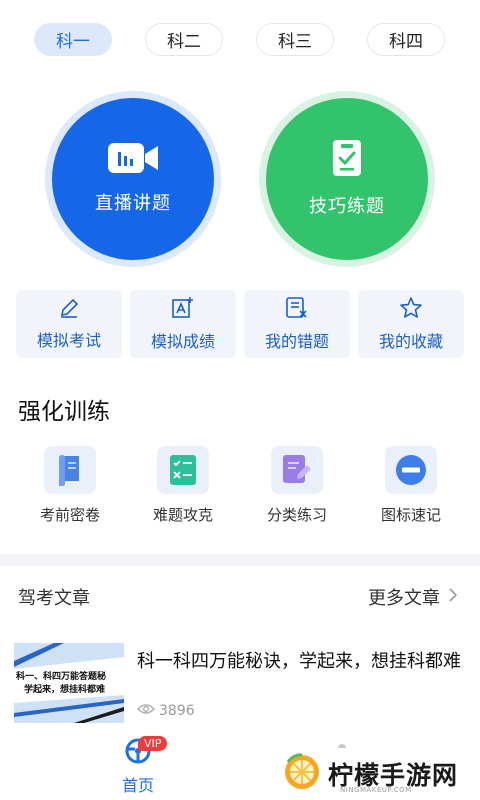  What do you see at coordinates (411, 310) in the screenshot?
I see `star-icon` at bounding box center [411, 310].